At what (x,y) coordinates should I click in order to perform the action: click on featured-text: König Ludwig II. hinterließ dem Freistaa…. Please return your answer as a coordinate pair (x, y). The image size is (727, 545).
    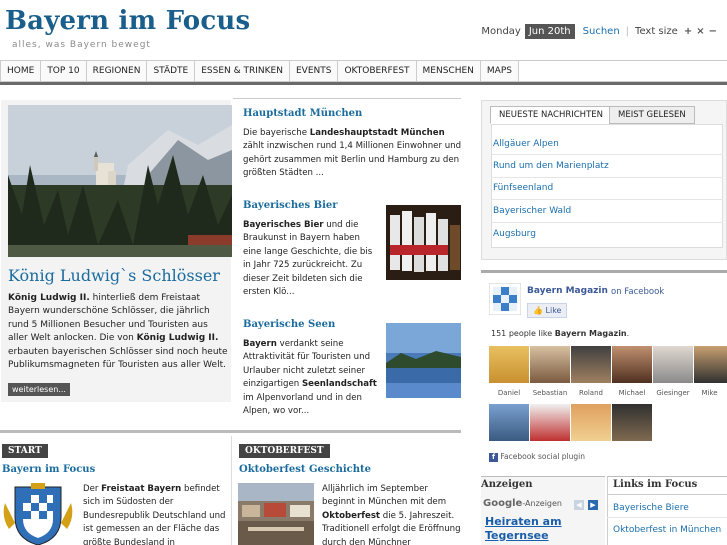
    Looking at the image, I should click on (119, 332).